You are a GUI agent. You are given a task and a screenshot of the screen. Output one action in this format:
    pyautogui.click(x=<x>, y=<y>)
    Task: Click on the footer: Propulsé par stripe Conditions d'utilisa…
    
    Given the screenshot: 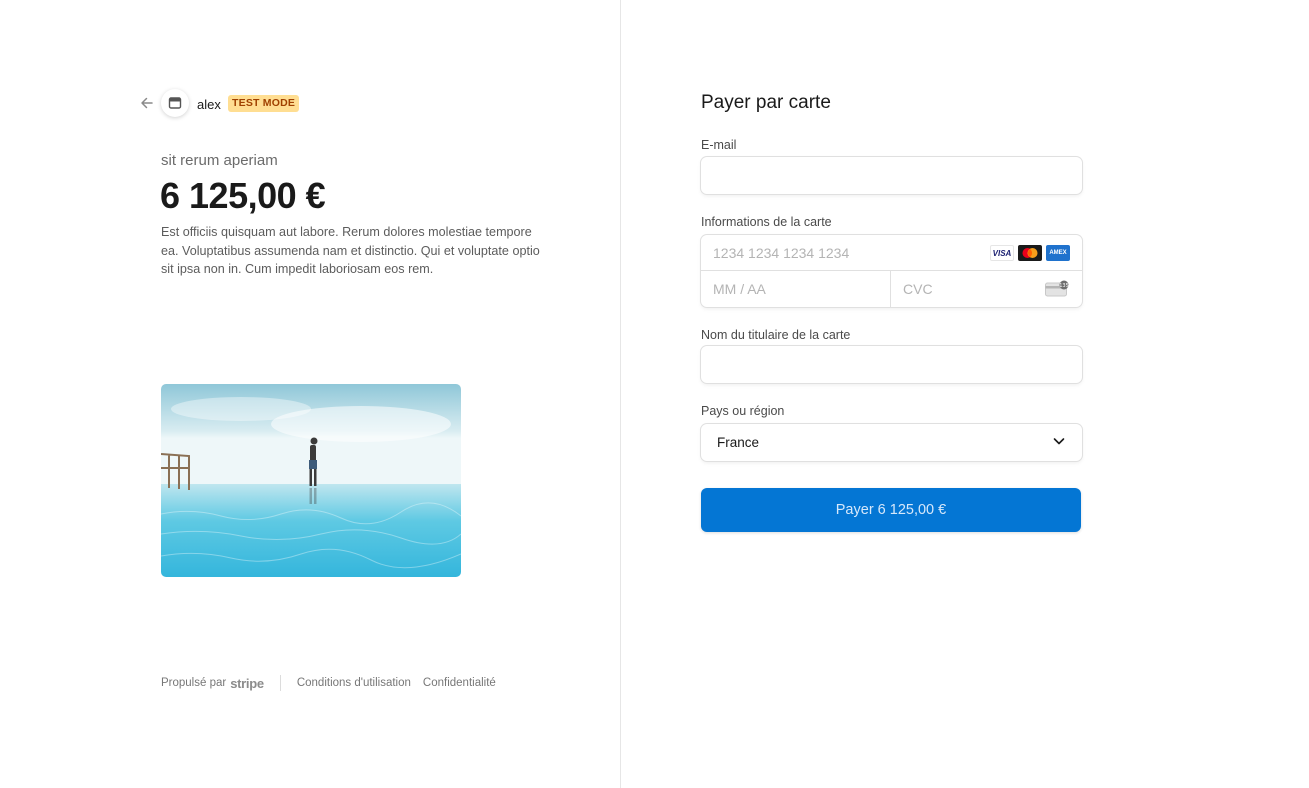 What is the action you would take?
    pyautogui.click(x=328, y=683)
    